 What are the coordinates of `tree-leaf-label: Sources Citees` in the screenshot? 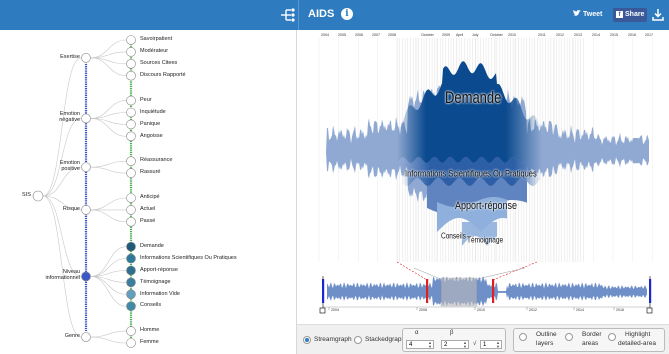 It's located at (159, 63).